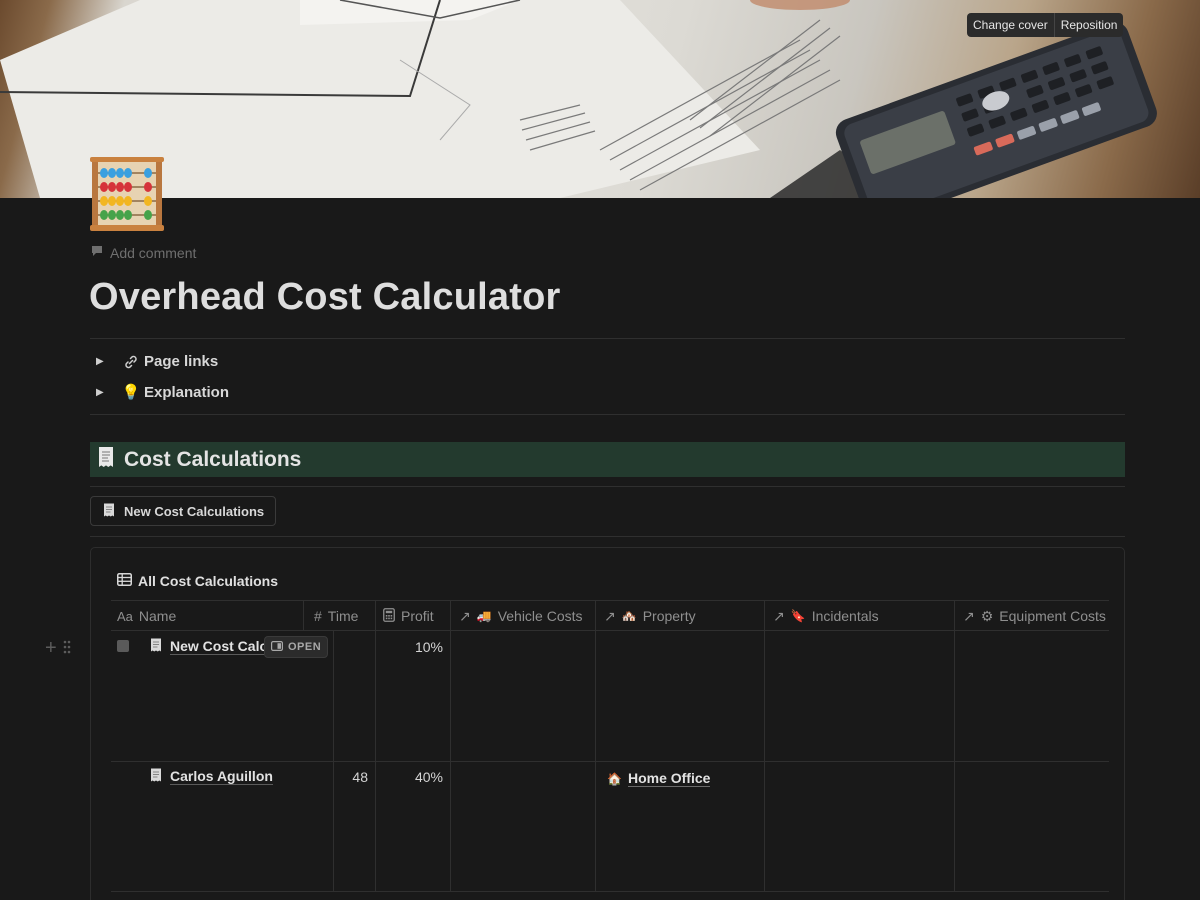 The image size is (1200, 900). What do you see at coordinates (124, 581) in the screenshot?
I see `table-icon` at bounding box center [124, 581].